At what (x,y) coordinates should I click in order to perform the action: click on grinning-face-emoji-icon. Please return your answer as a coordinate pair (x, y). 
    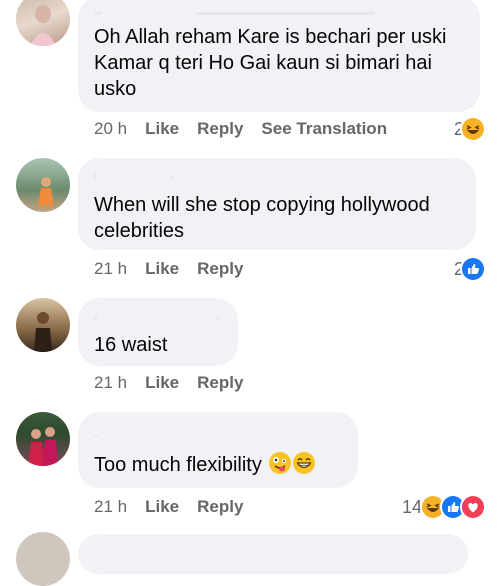
    Looking at the image, I should click on (304, 463).